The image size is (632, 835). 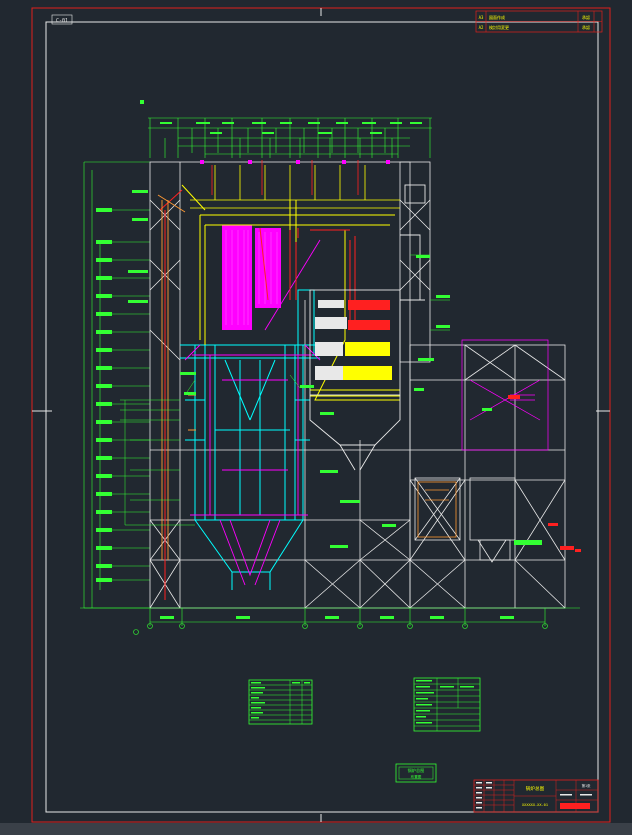 What do you see at coordinates (481, 27) in the screenshot?
I see `rev-code-2: A2` at bounding box center [481, 27].